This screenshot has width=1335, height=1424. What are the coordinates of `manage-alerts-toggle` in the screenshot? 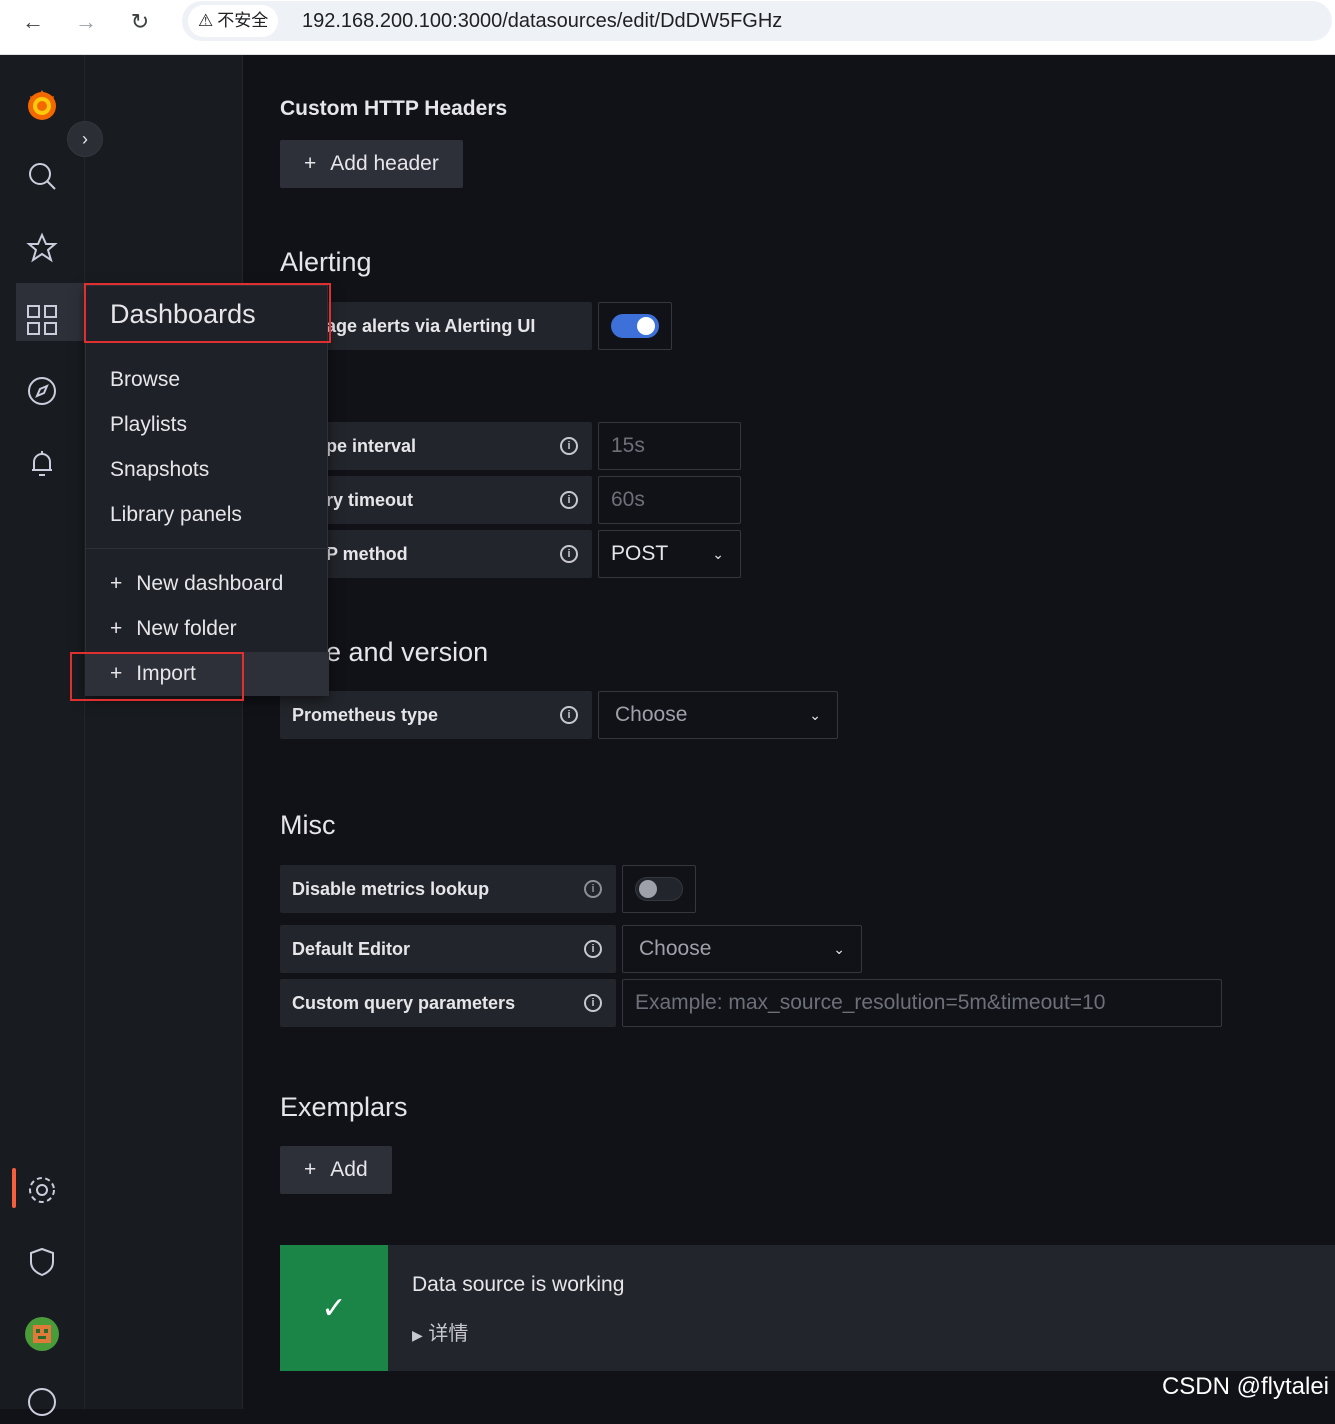 It's located at (635, 326).